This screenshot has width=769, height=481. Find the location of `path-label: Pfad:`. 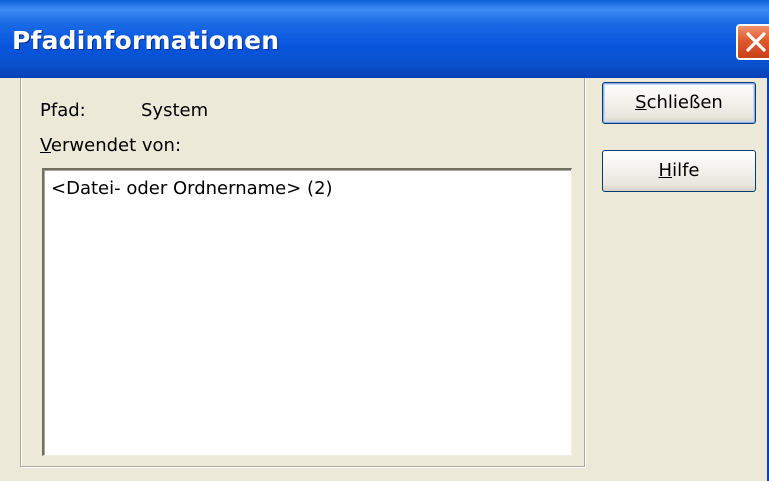

path-label: Pfad: is located at coordinates (63, 110).